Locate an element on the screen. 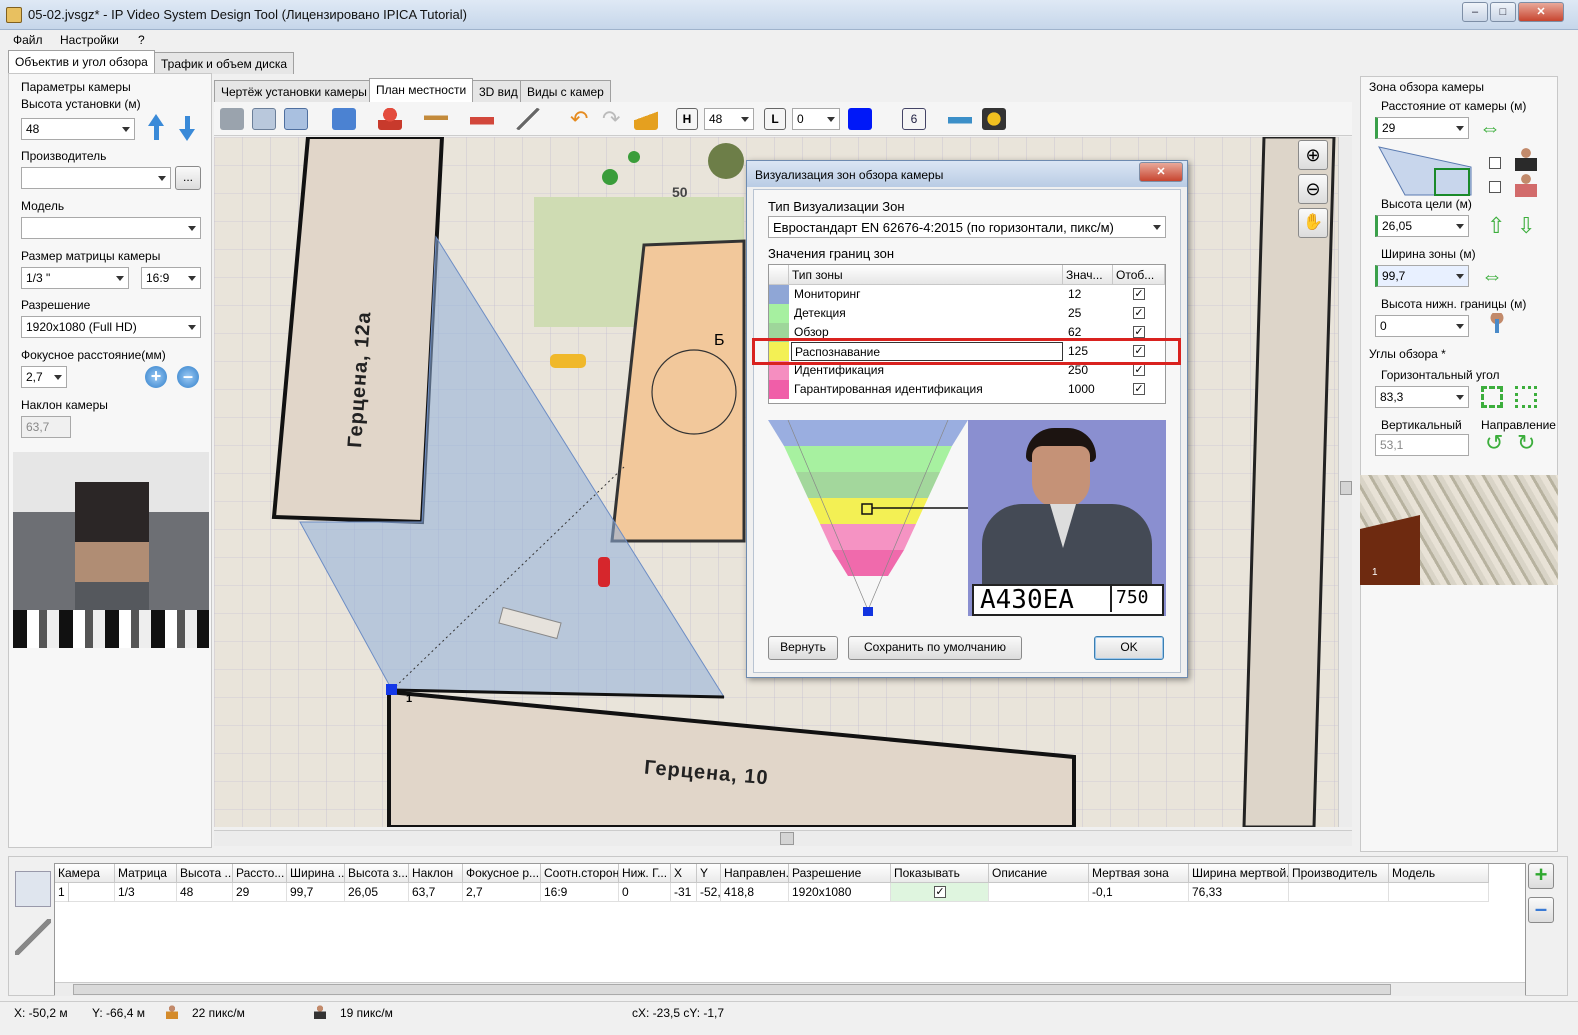 The height and width of the screenshot is (1035, 1578). map-vscrollbar is located at coordinates (1345, 482).